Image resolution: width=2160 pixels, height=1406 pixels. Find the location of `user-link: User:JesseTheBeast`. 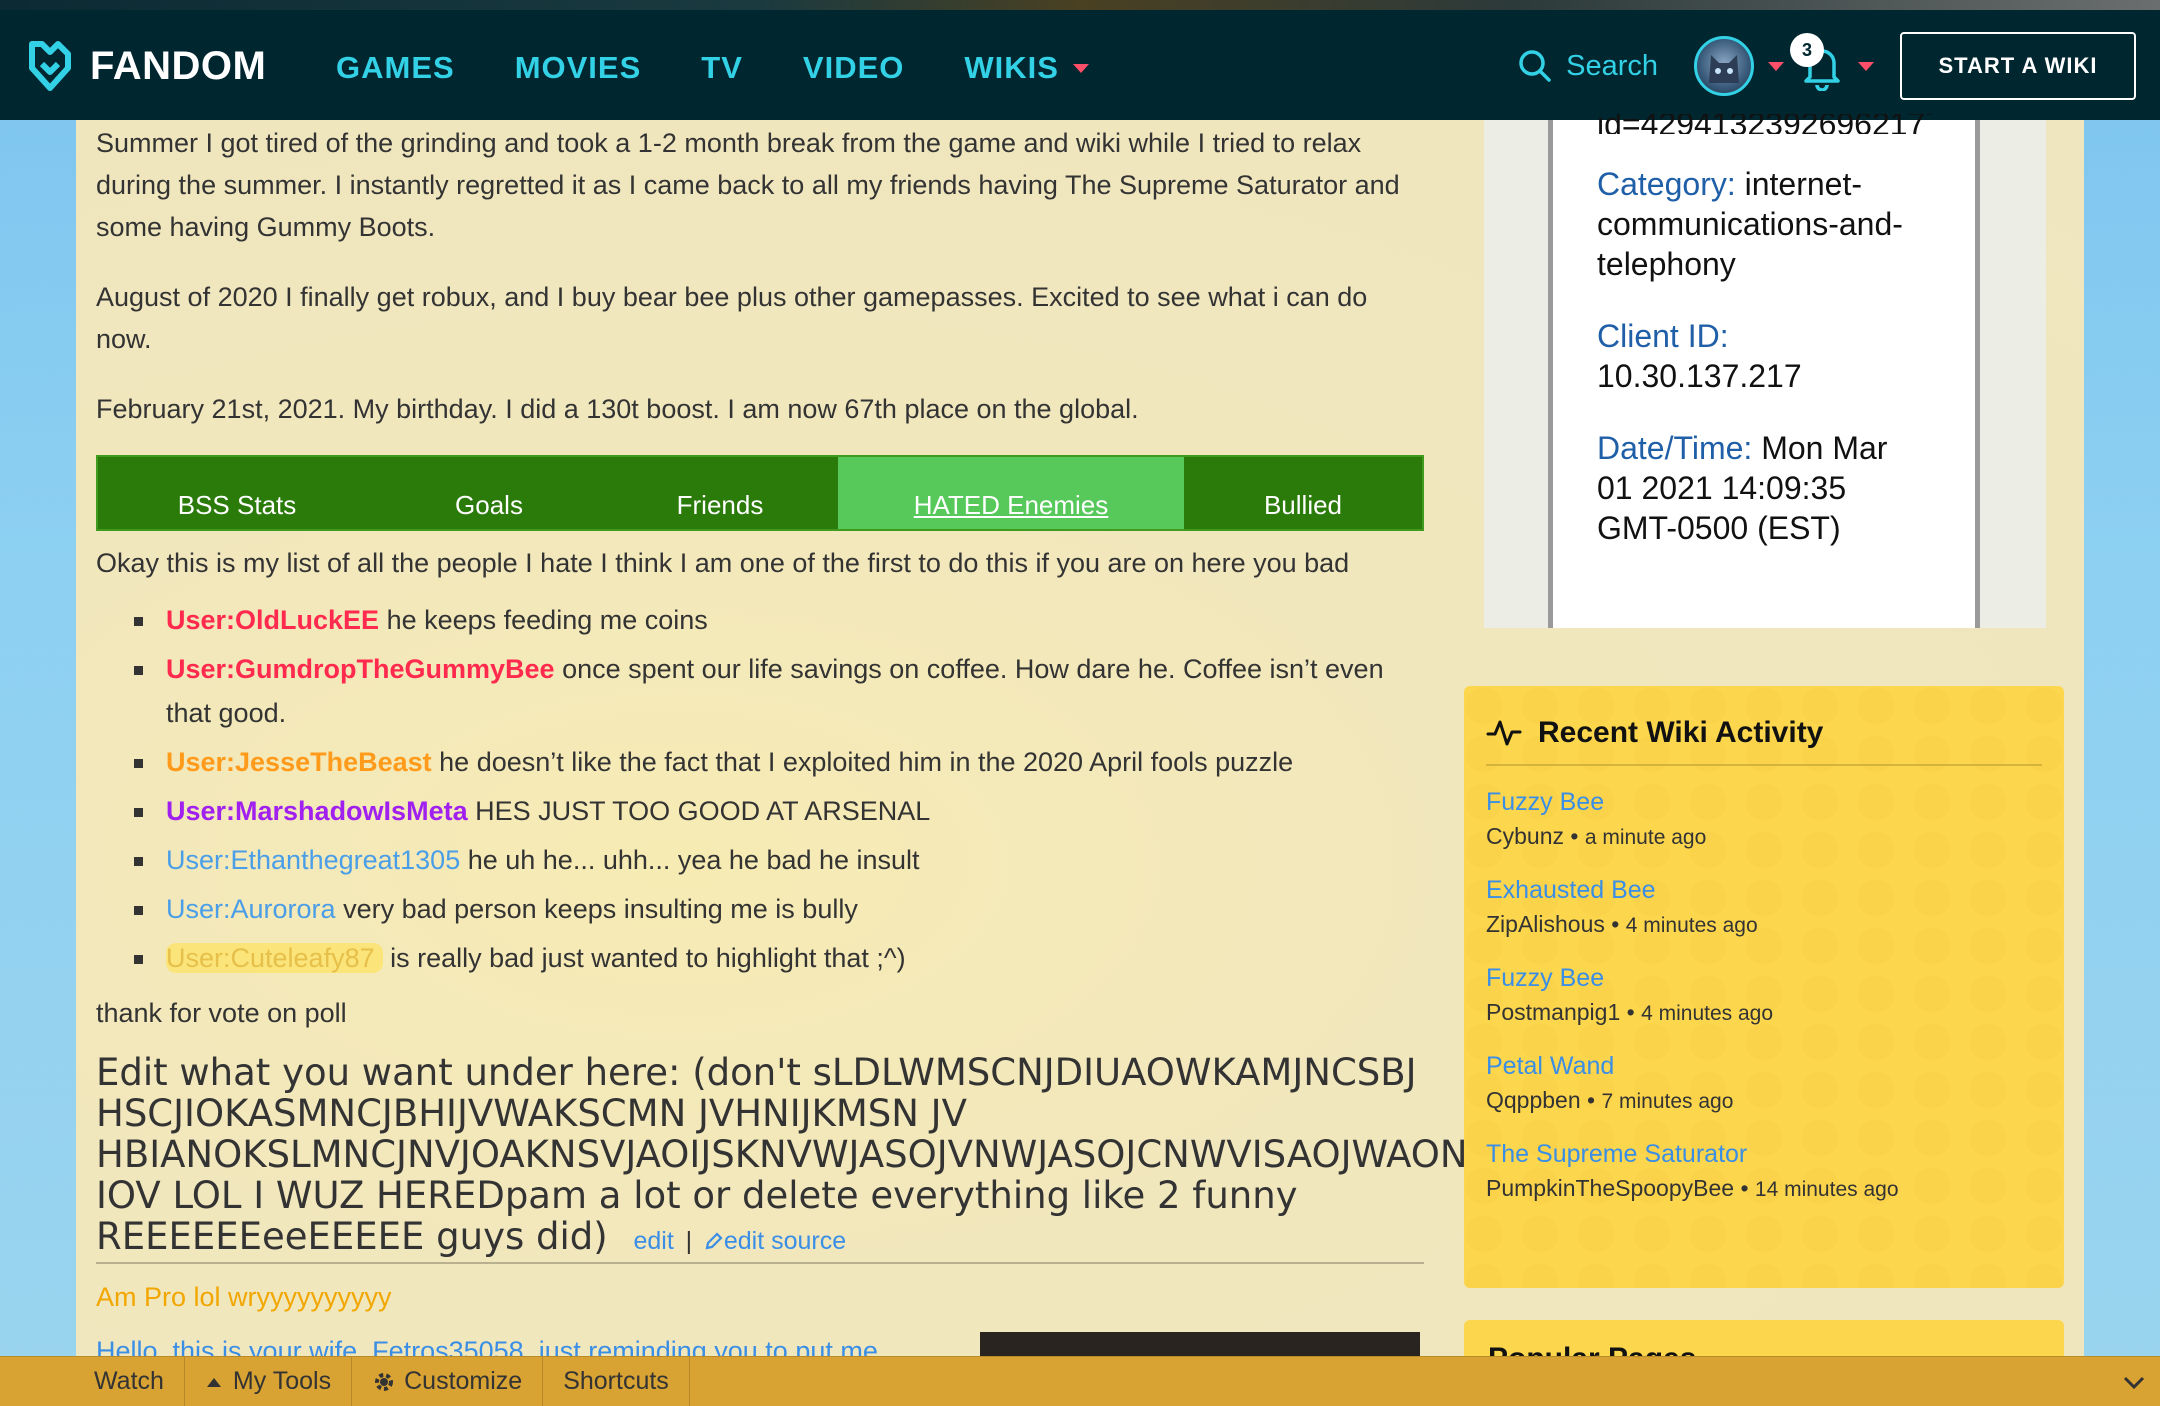

user-link: User:JesseTheBeast is located at coordinates (299, 762).